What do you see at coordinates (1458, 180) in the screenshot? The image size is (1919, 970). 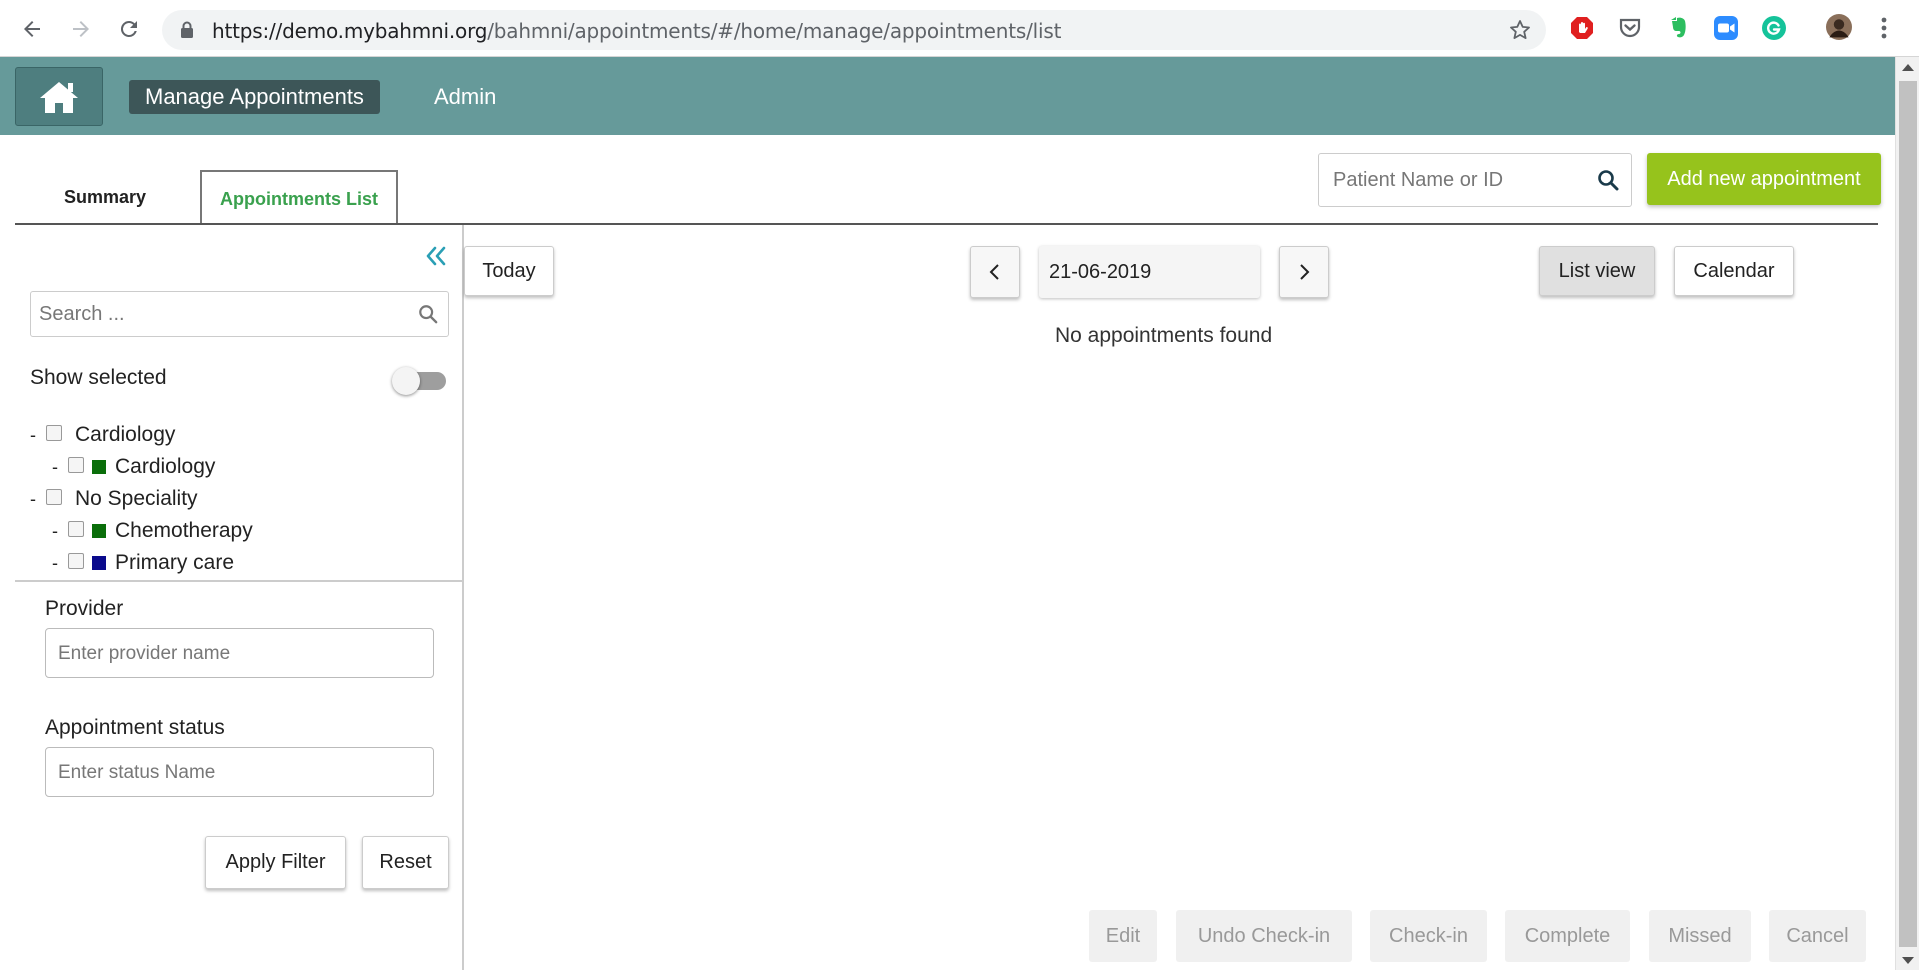 I see `patient-search-input` at bounding box center [1458, 180].